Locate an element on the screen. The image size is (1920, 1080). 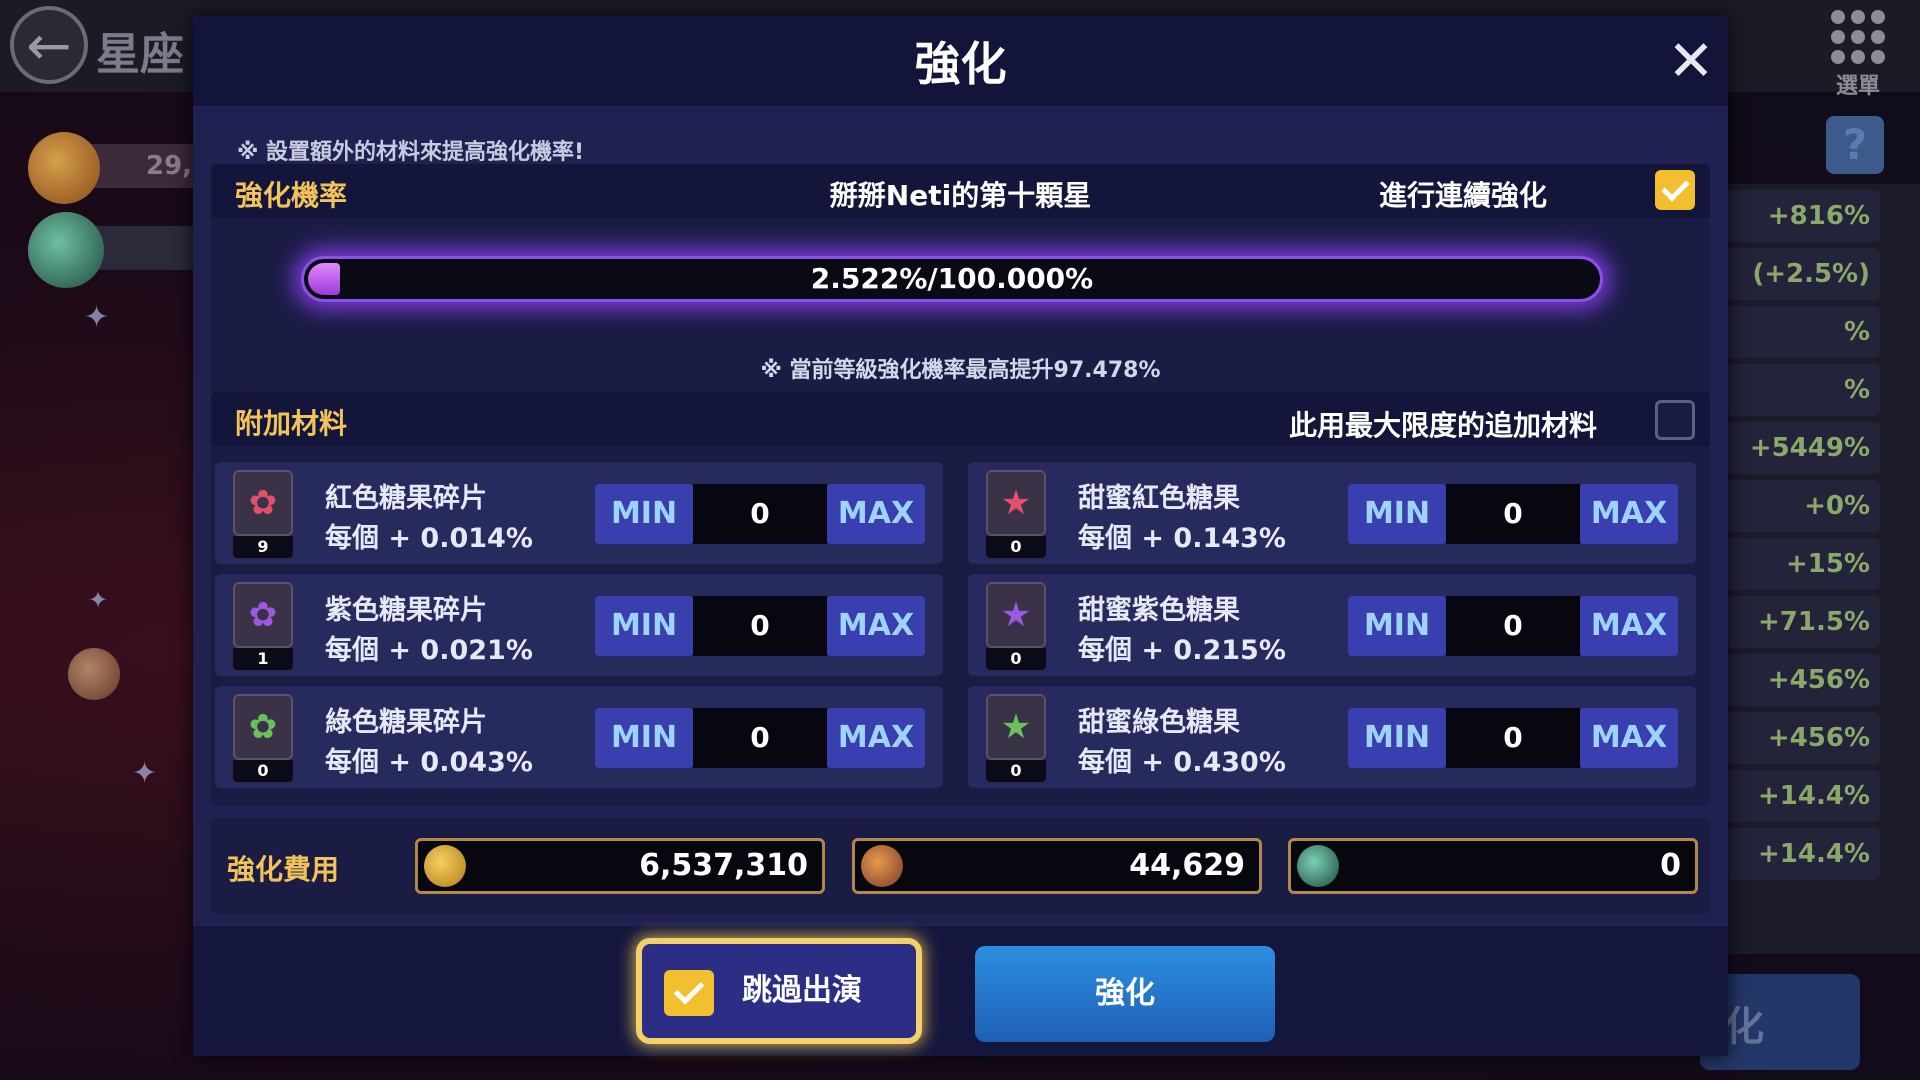
sweet-red-candy-icon: ★ is located at coordinates (1016, 503).